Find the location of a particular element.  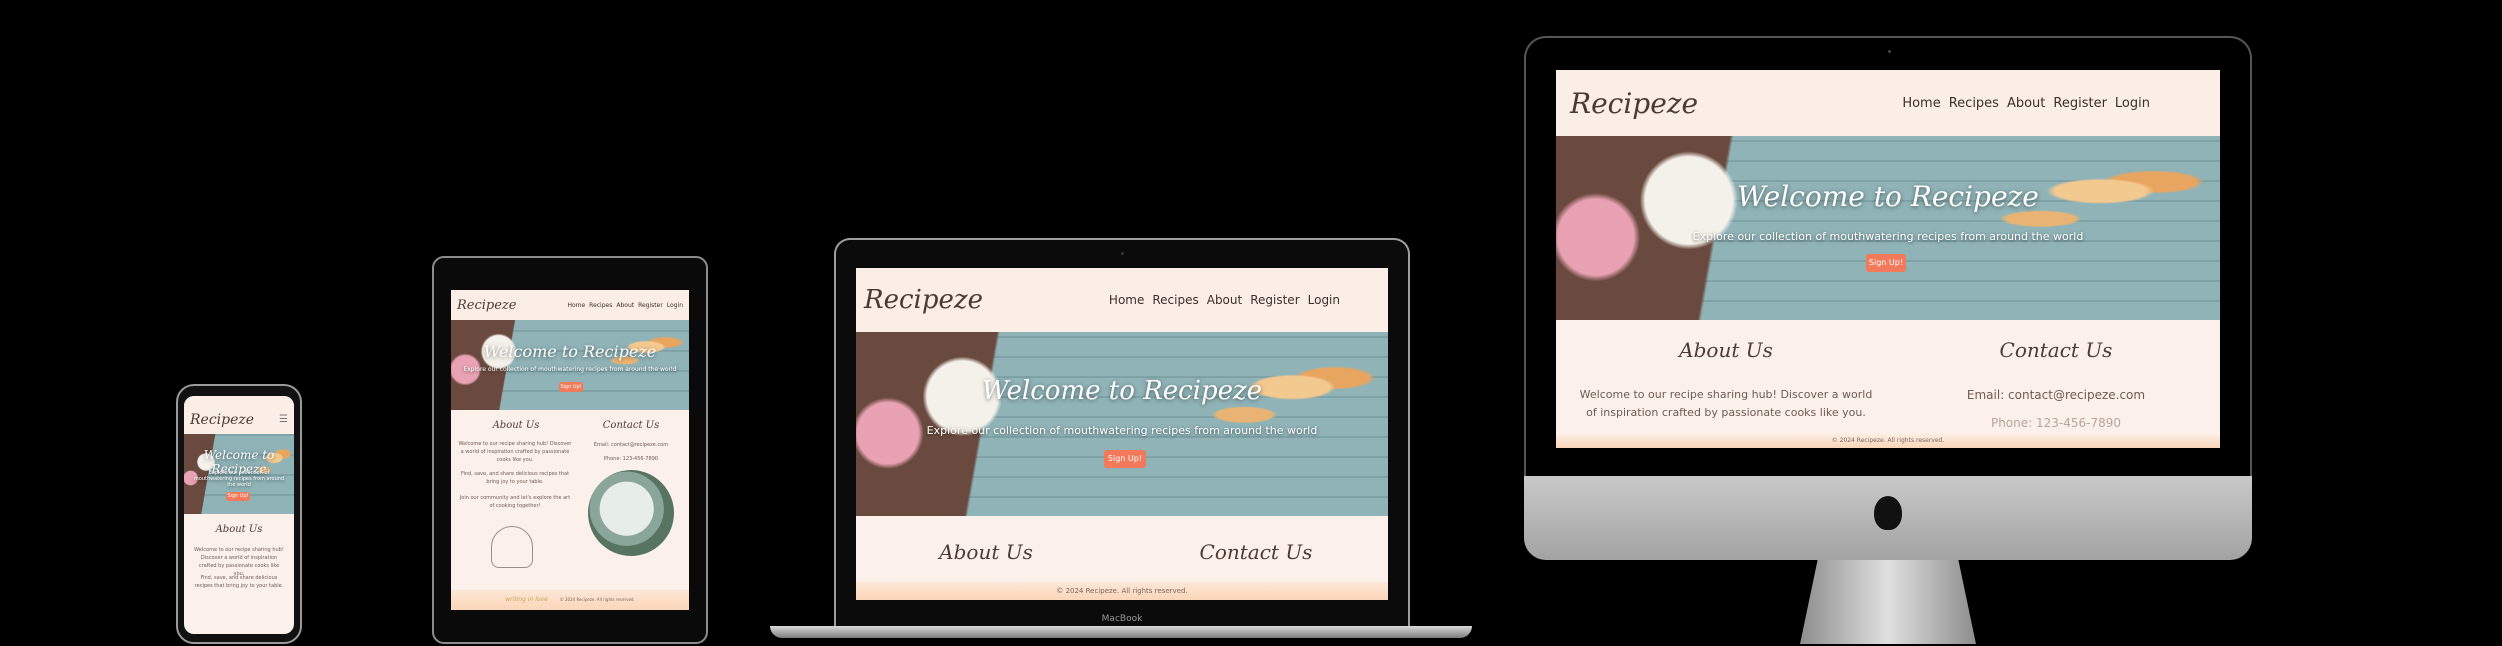

monitor-chin is located at coordinates (1888, 518).